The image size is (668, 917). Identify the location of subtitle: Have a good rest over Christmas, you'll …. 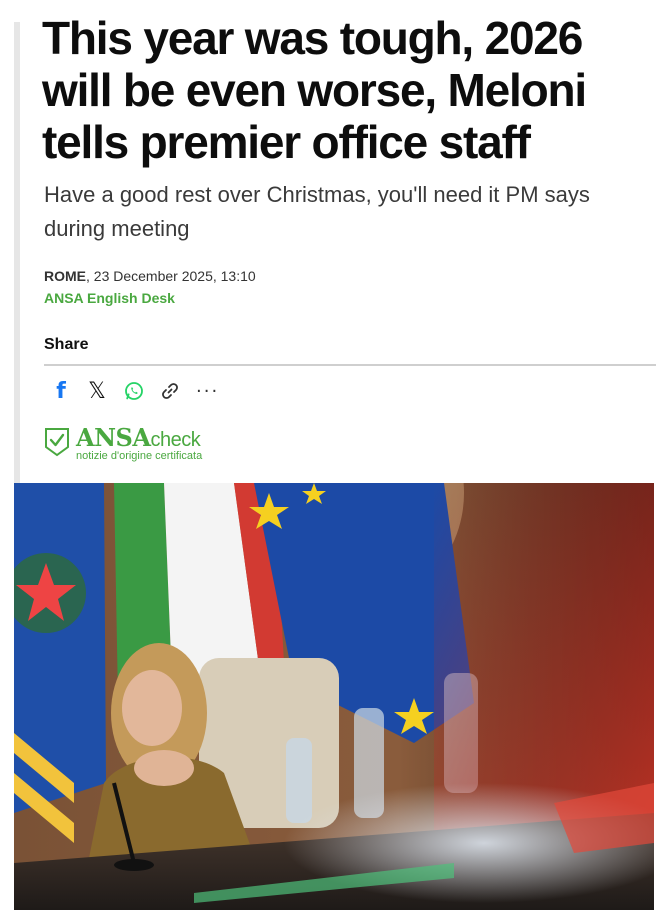
(317, 211).